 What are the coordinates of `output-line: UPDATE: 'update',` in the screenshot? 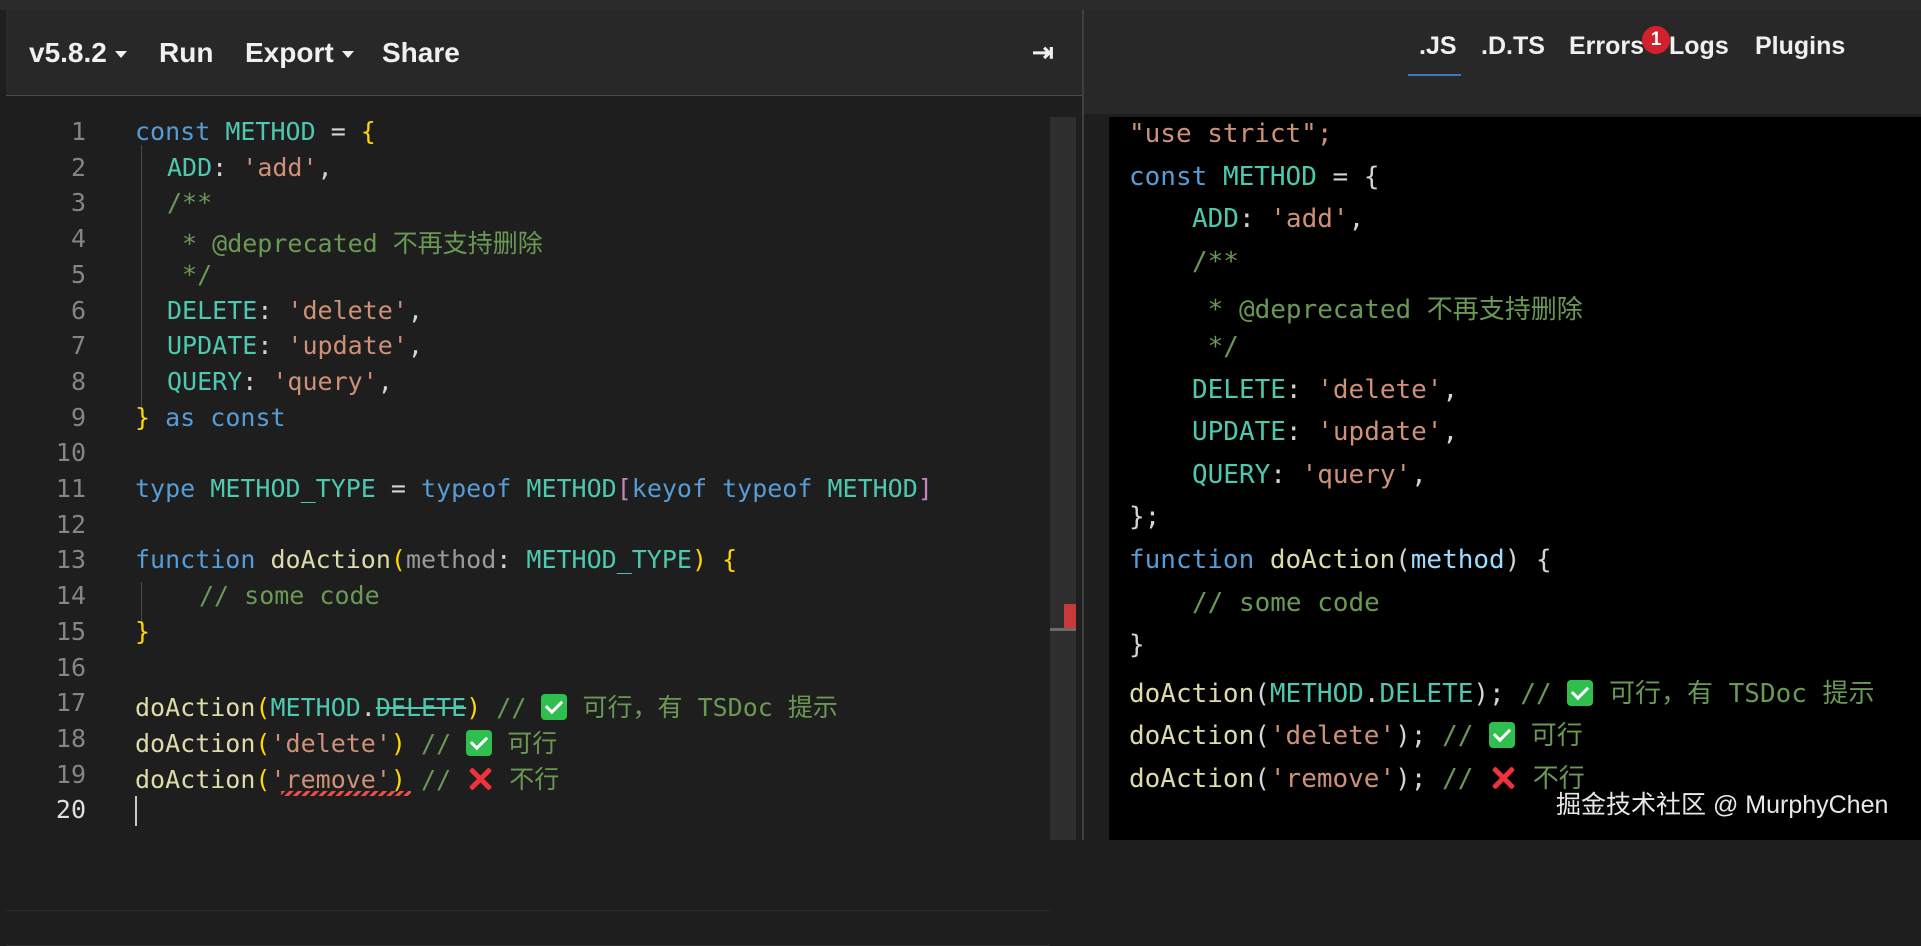 It's located at (1325, 432).